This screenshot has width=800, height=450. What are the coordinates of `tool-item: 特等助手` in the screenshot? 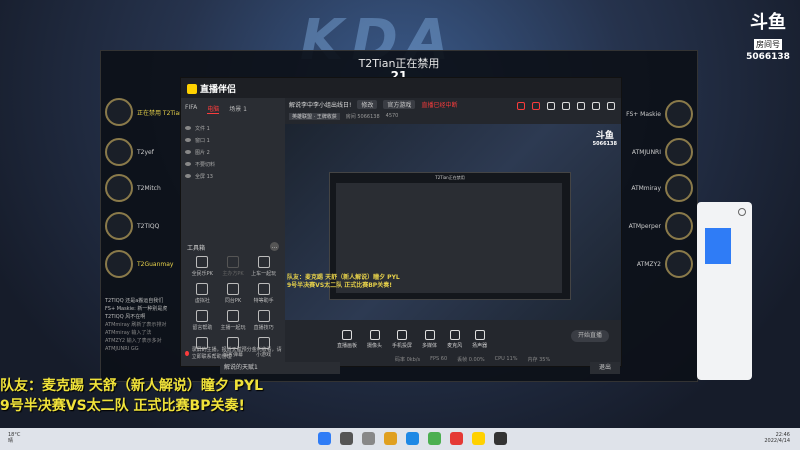 It's located at (263, 293).